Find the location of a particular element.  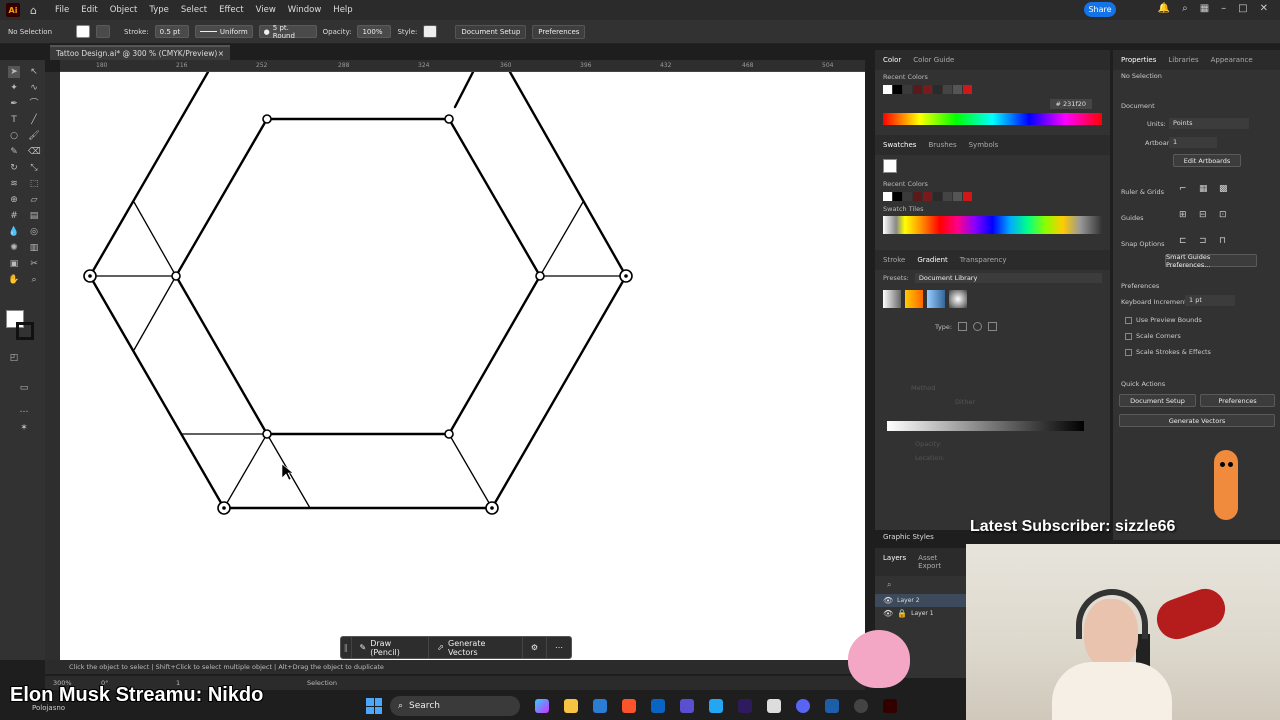

after-effects-icon is located at coordinates (745, 706).